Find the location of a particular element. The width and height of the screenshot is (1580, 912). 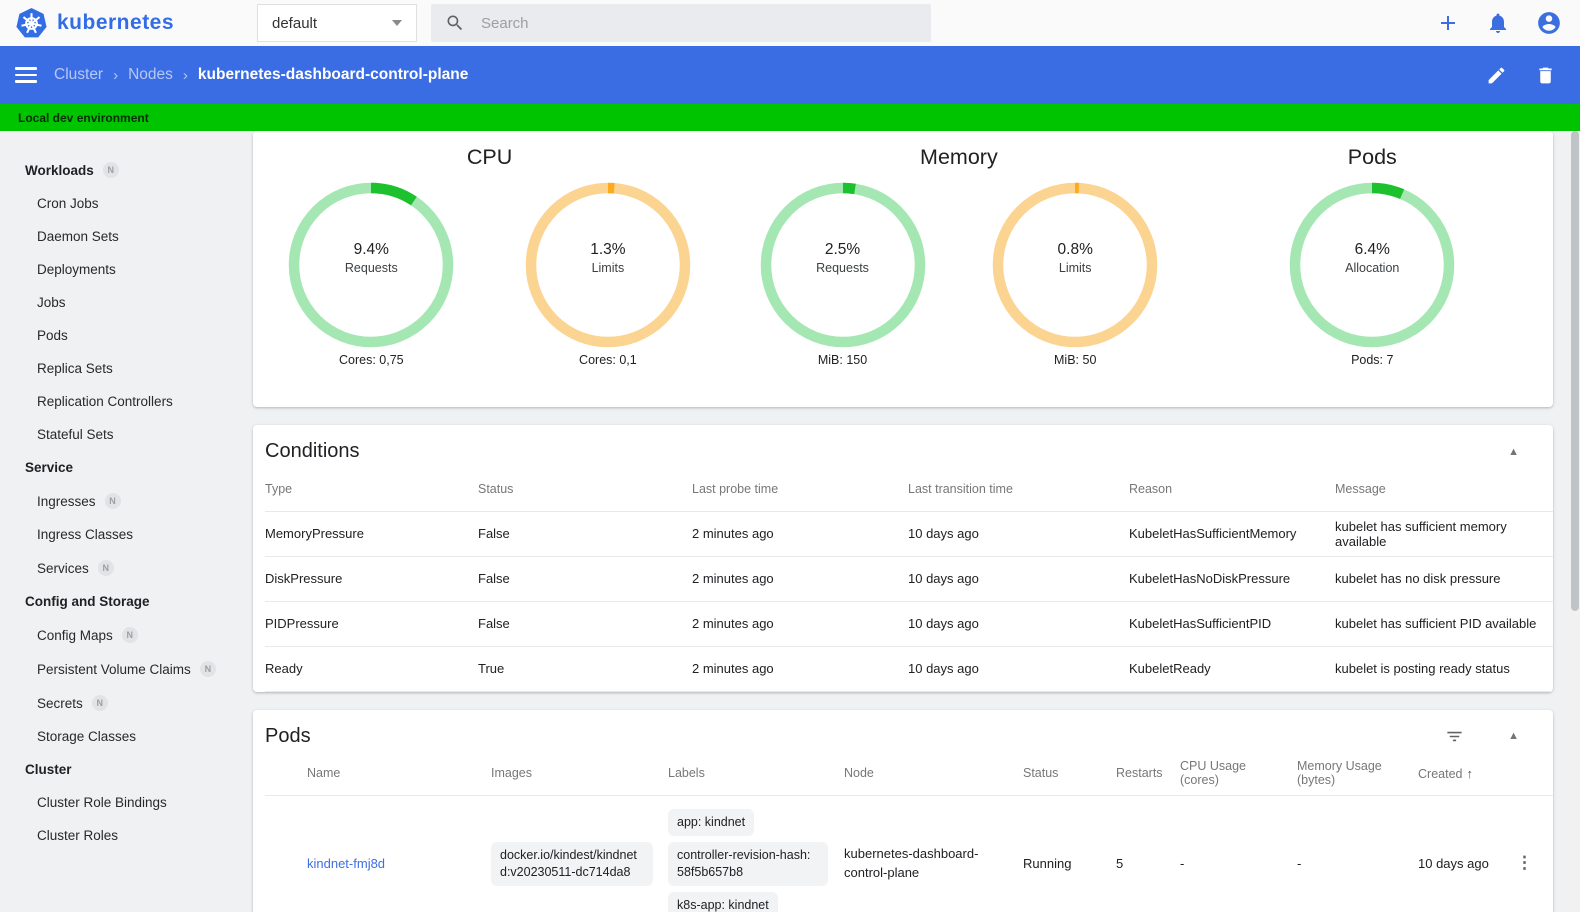

col-restarts: Restarts is located at coordinates (1139, 773).